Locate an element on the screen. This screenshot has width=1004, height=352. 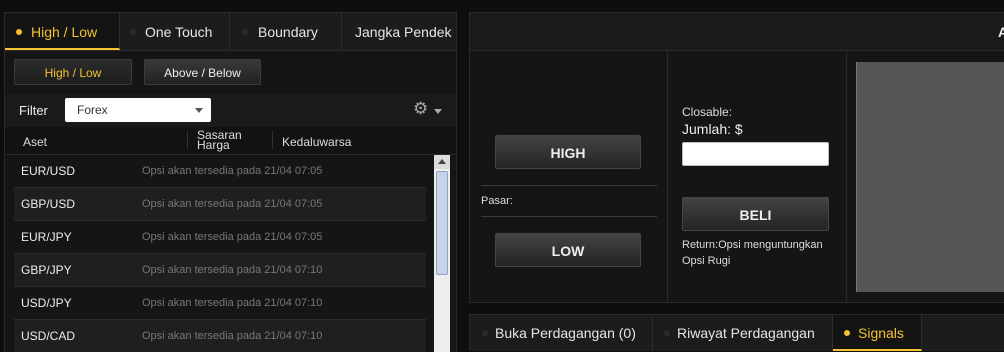
loss-label: Opsi Rugi is located at coordinates (706, 261).